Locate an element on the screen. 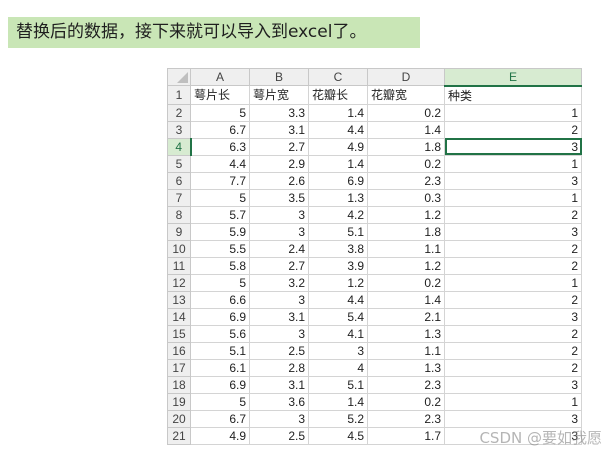  select-all-corner is located at coordinates (179, 77).